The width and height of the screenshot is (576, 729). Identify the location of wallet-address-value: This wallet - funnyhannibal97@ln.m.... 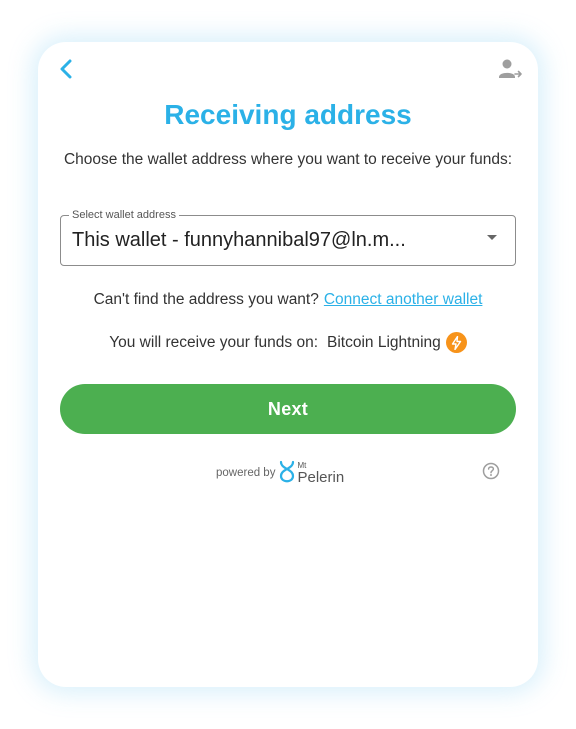
(239, 240).